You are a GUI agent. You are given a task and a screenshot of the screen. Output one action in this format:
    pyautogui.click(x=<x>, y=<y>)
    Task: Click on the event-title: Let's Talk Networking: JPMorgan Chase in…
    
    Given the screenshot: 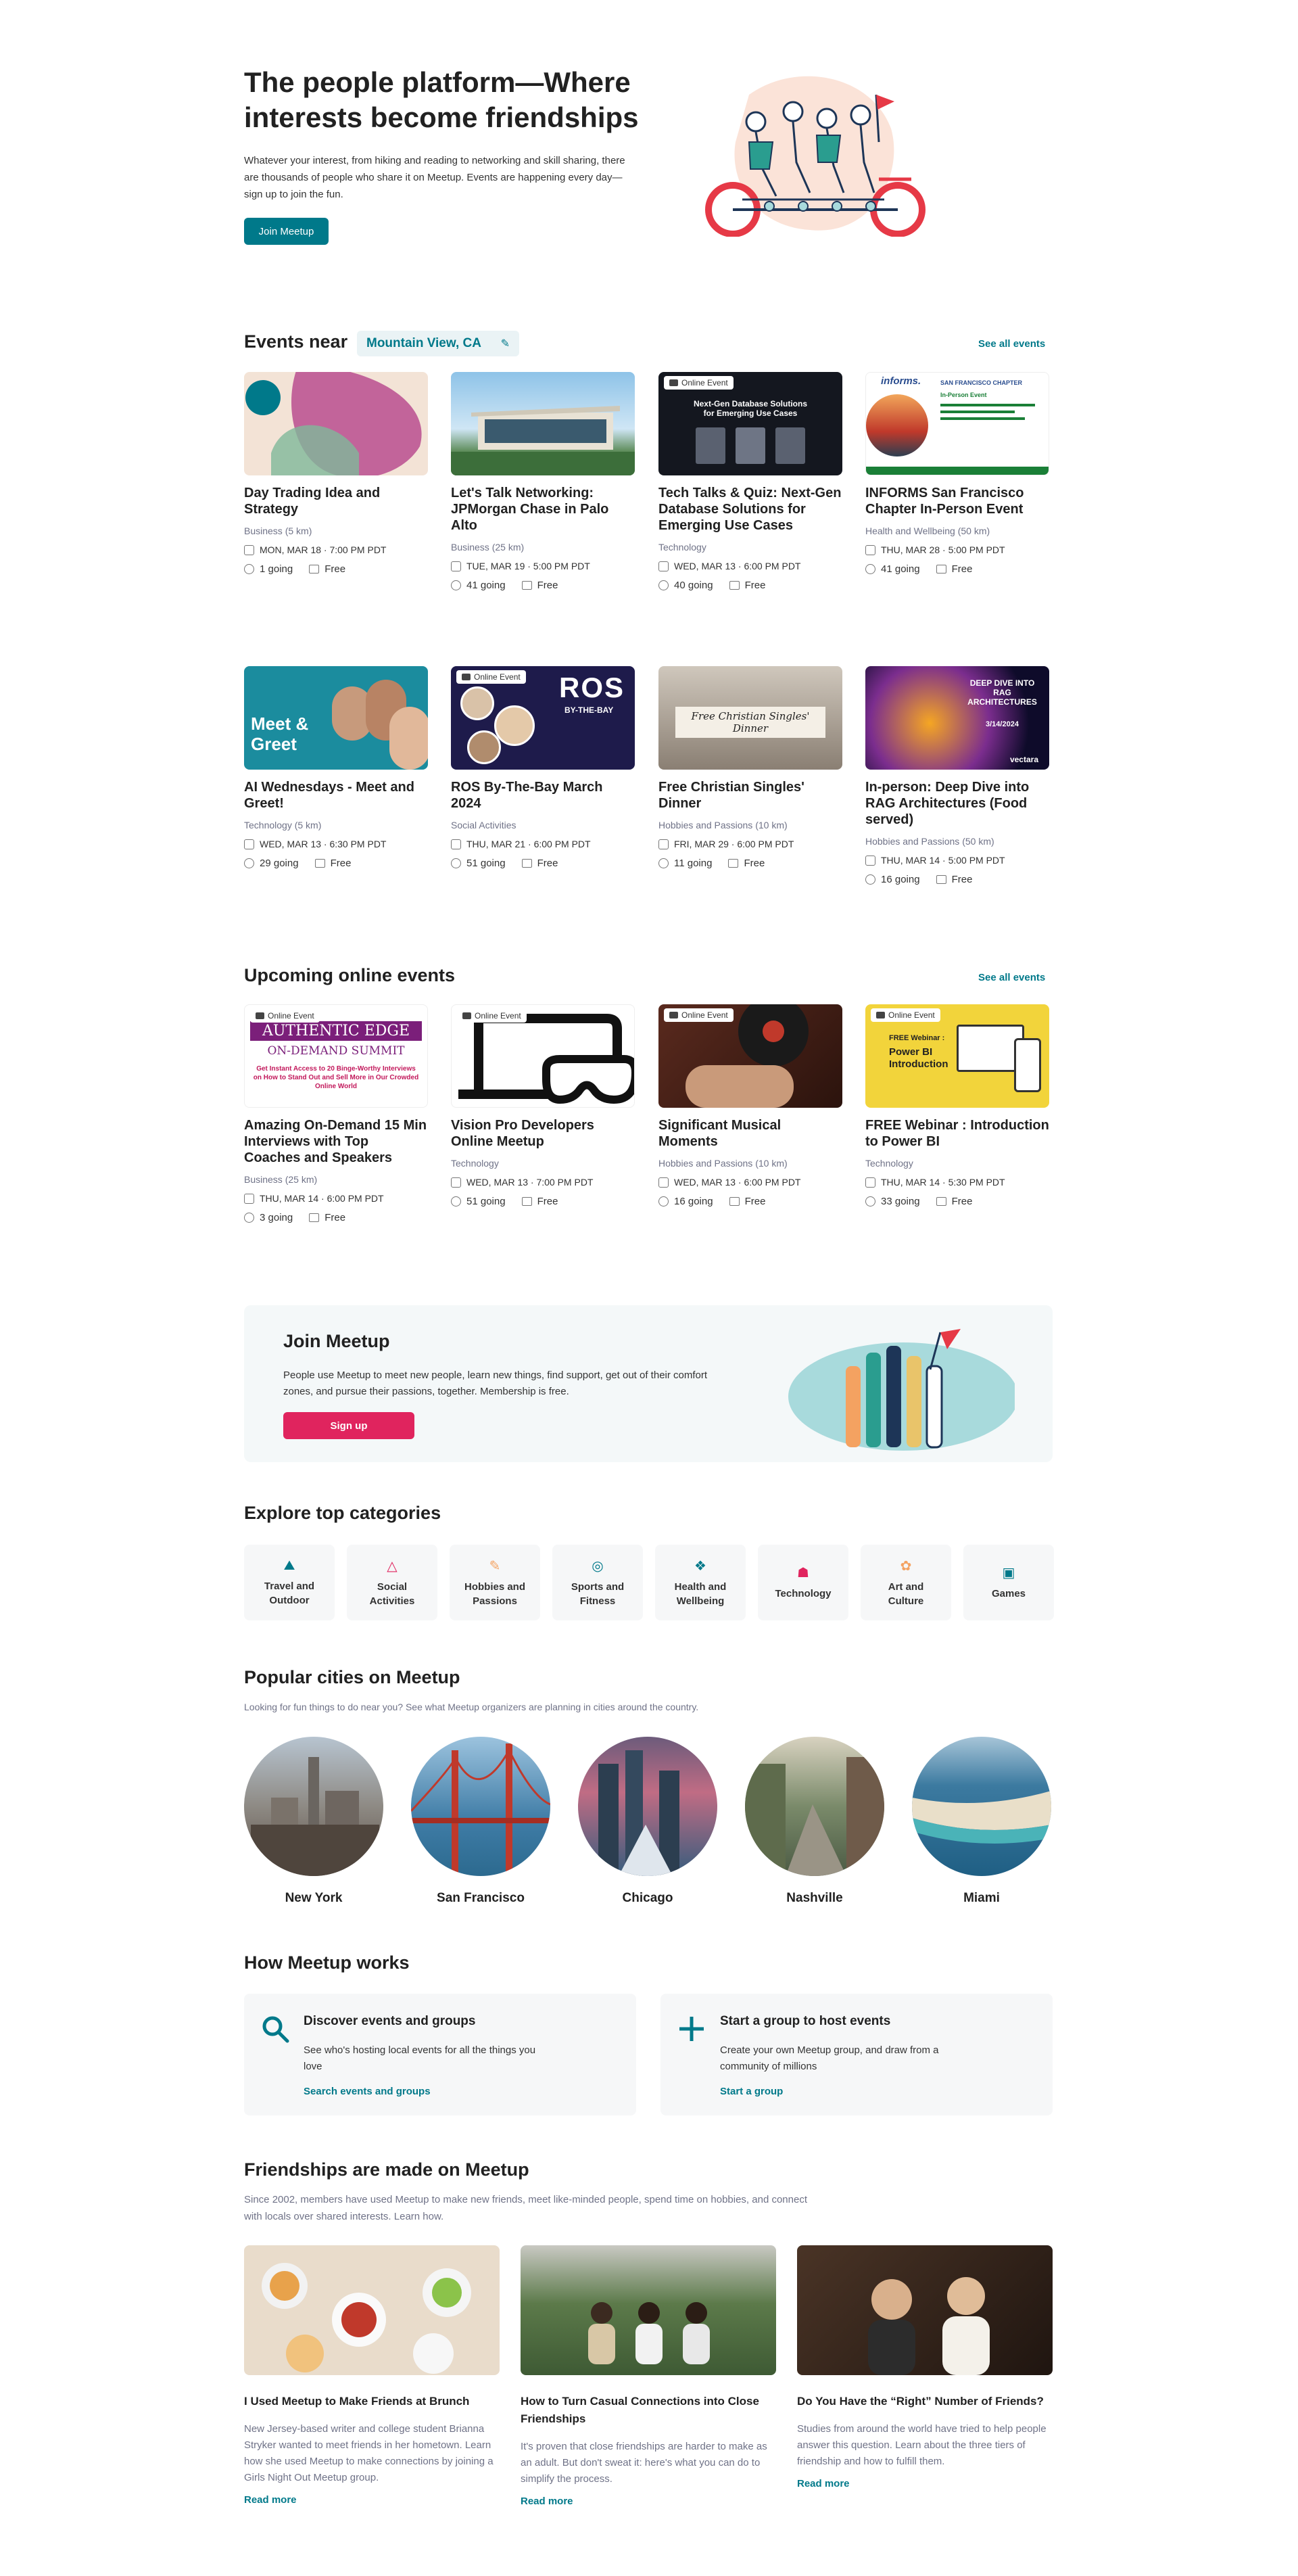 What is the action you would take?
    pyautogui.click(x=543, y=509)
    